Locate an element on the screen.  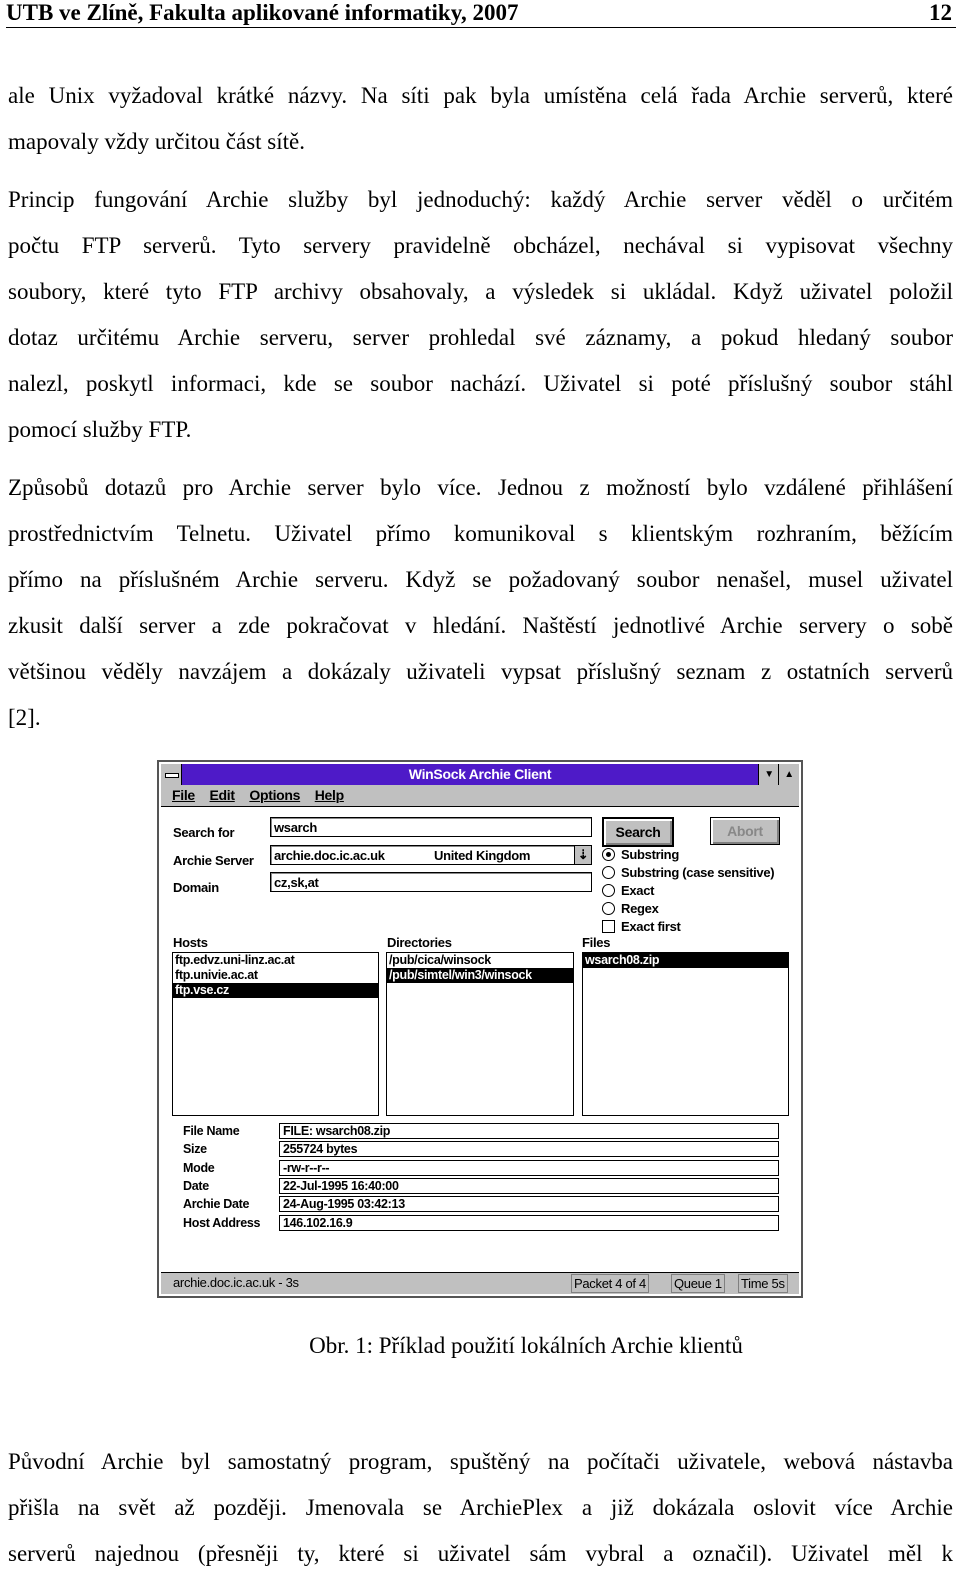
text-line: [2]. is located at coordinates (24, 717).